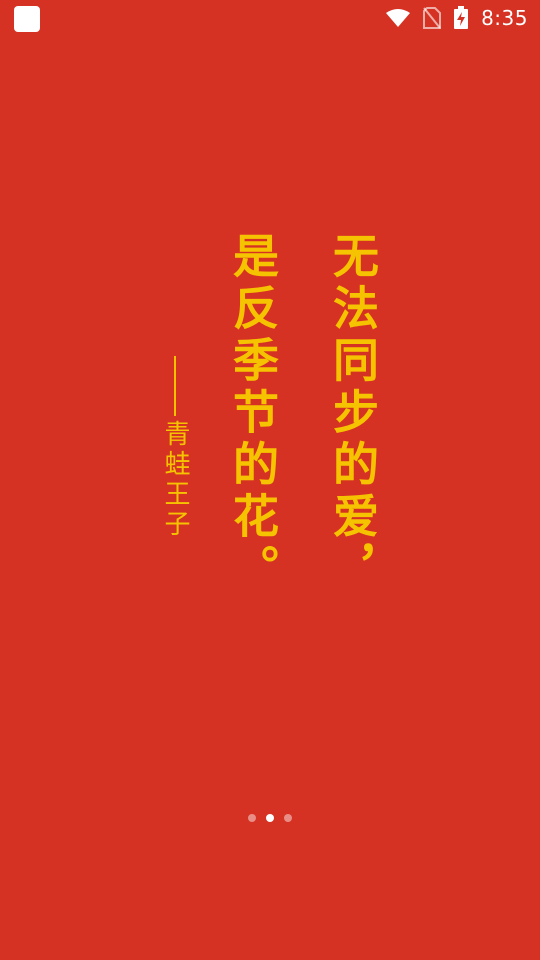 This screenshot has width=540, height=960. I want to click on page-indicator, so click(270, 818).